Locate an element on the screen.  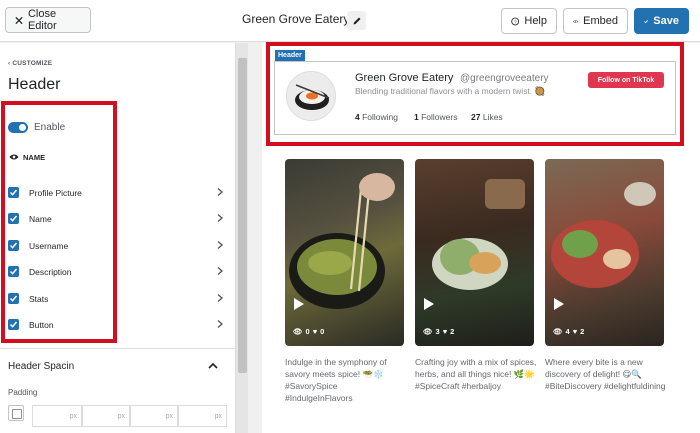
padding-bottom-input: px is located at coordinates (154, 416).